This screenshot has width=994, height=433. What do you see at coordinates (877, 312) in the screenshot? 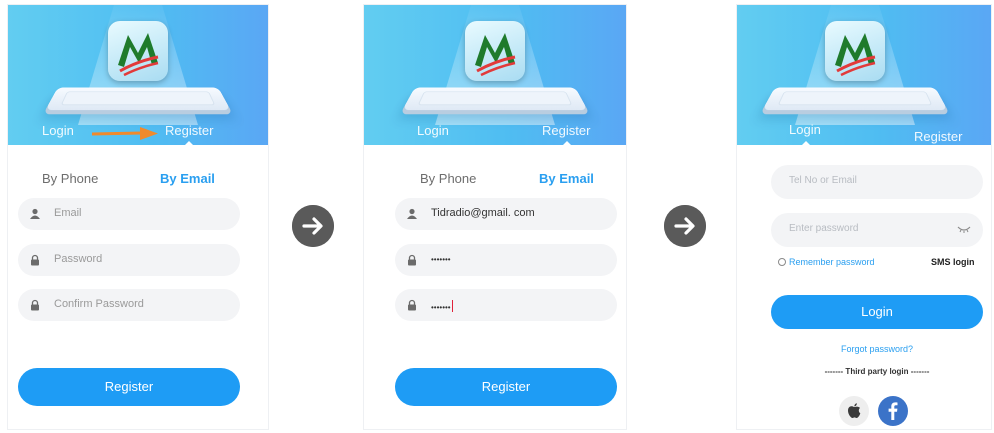
I see `login-button: Login` at bounding box center [877, 312].